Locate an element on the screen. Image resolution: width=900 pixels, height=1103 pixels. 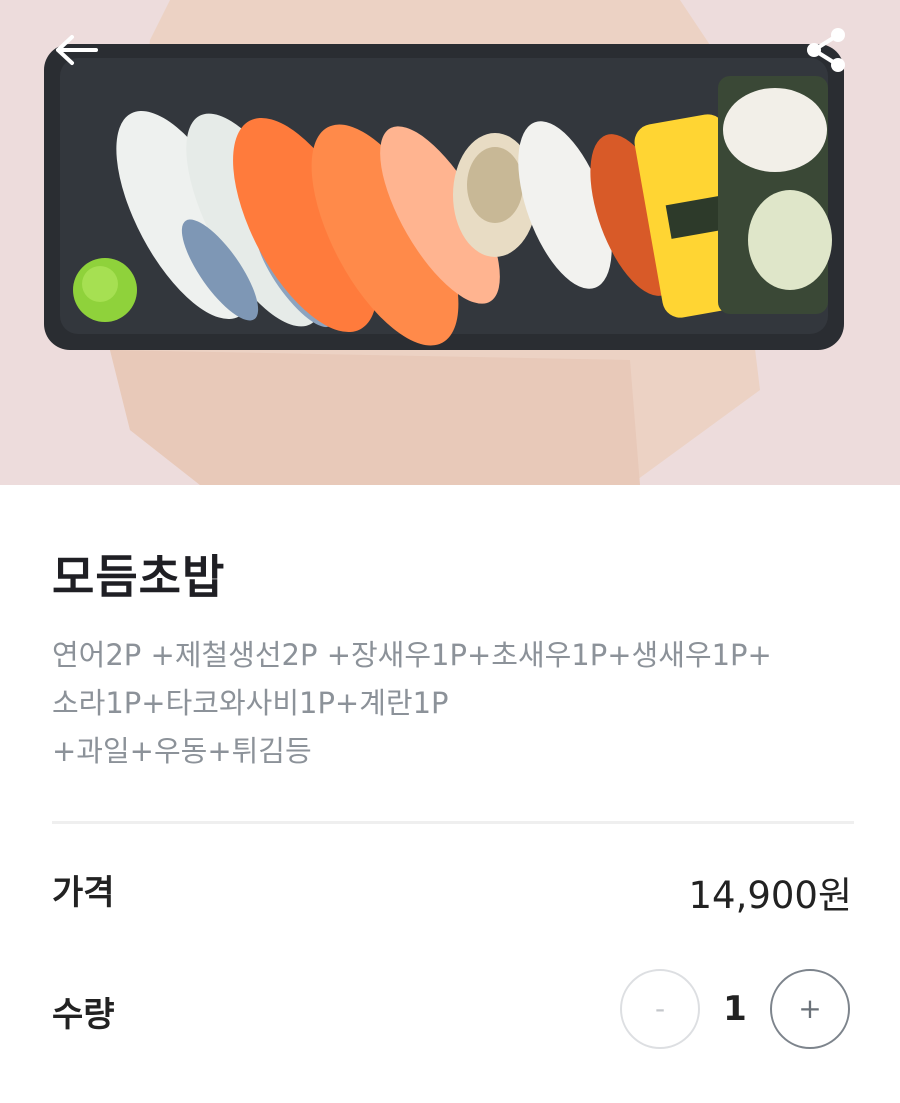
share-button is located at coordinates (826, 50).